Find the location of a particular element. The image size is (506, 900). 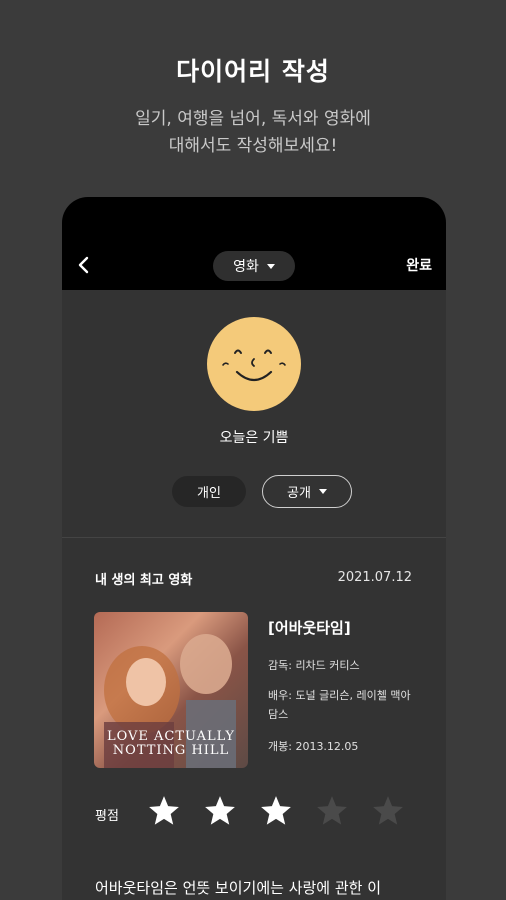

category-label: 영화 is located at coordinates (246, 267).